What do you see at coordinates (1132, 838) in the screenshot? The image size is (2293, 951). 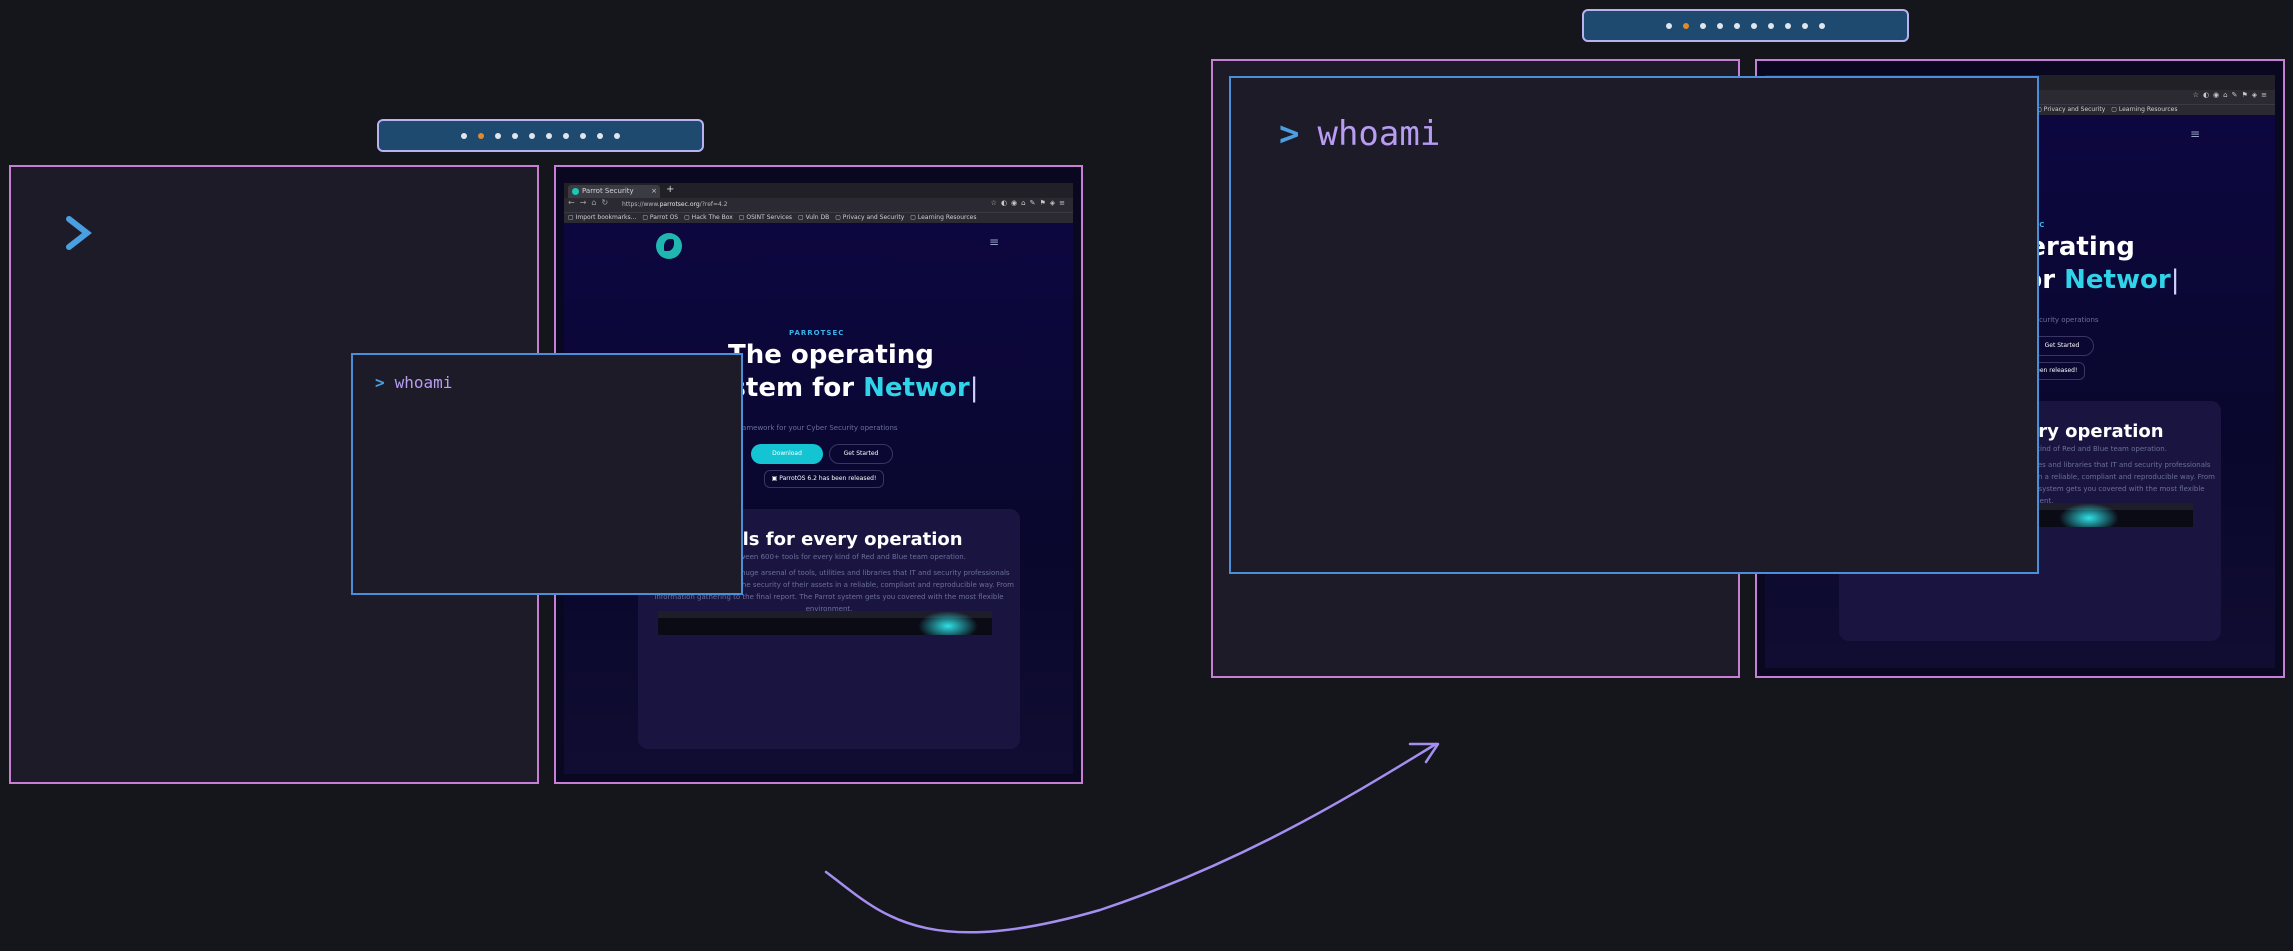 I see `transition-arrow-icon` at bounding box center [1132, 838].